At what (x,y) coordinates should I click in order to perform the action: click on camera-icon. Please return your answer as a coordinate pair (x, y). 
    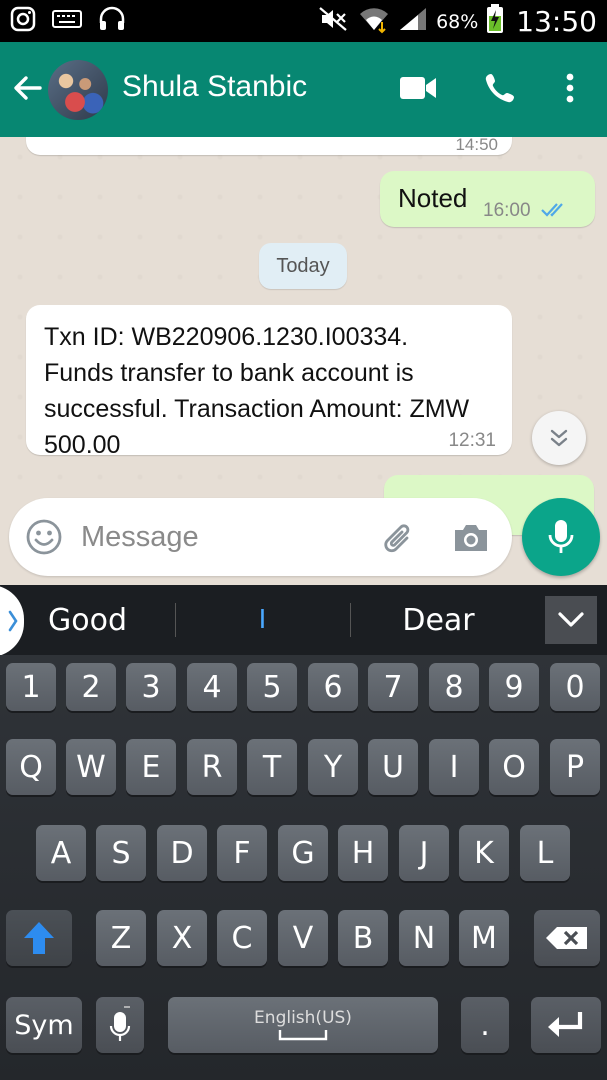
    Looking at the image, I should click on (471, 538).